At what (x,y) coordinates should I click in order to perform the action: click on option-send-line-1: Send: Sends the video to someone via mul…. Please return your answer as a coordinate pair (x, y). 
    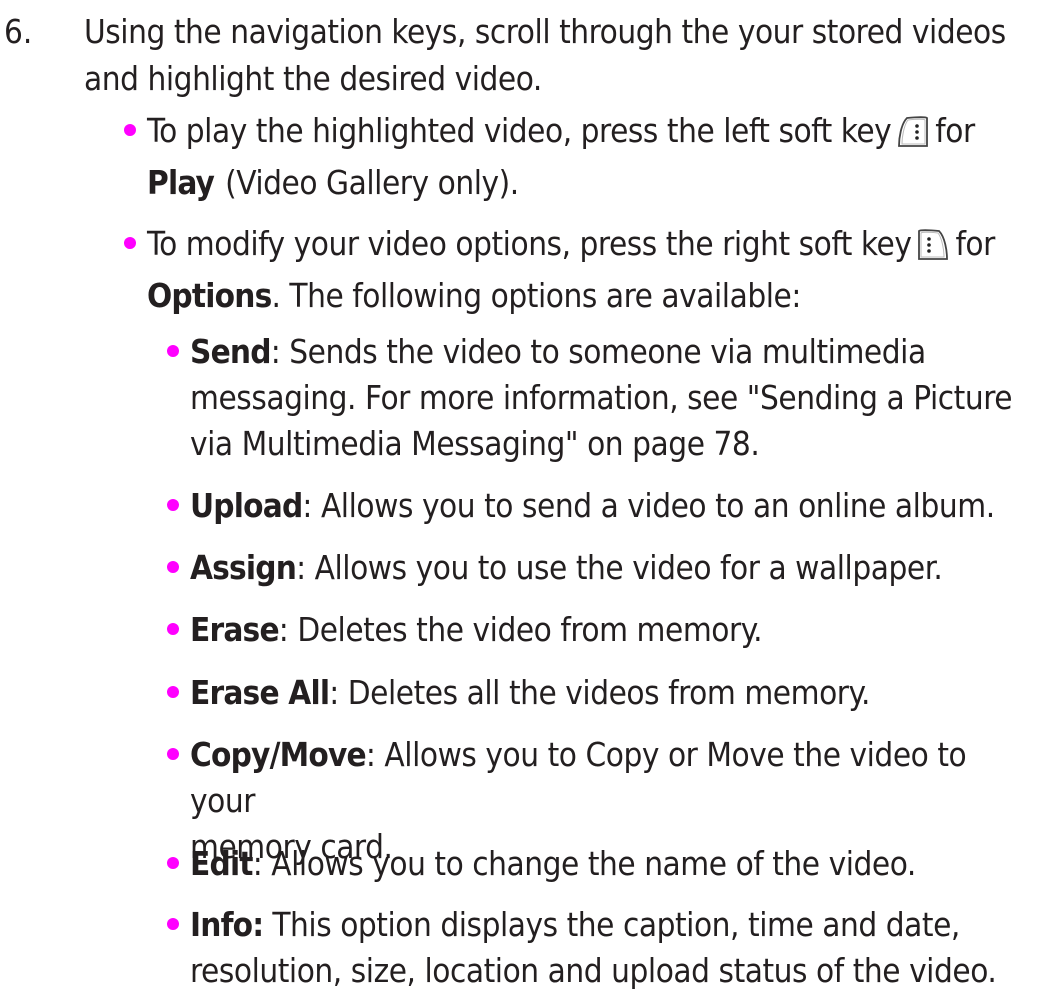
    Looking at the image, I should click on (615, 352).